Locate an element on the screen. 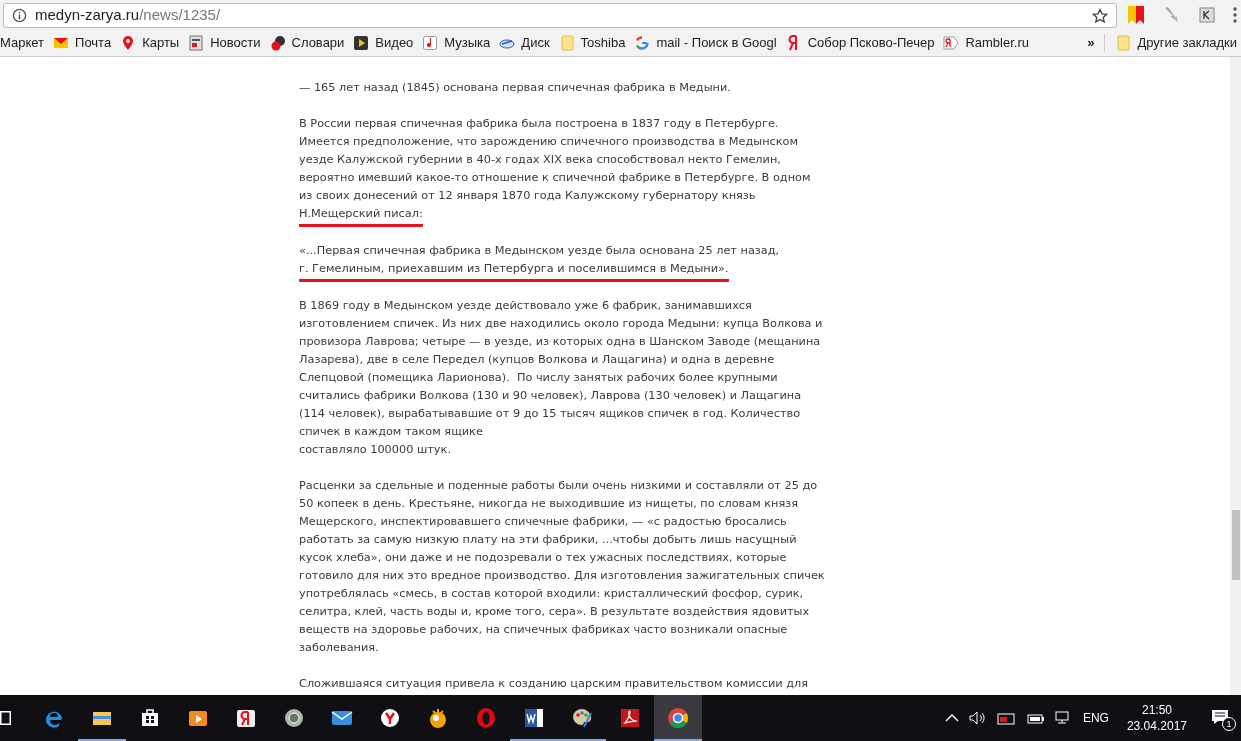 The width and height of the screenshot is (1241, 741). notification-count: 1 is located at coordinates (1229, 724).